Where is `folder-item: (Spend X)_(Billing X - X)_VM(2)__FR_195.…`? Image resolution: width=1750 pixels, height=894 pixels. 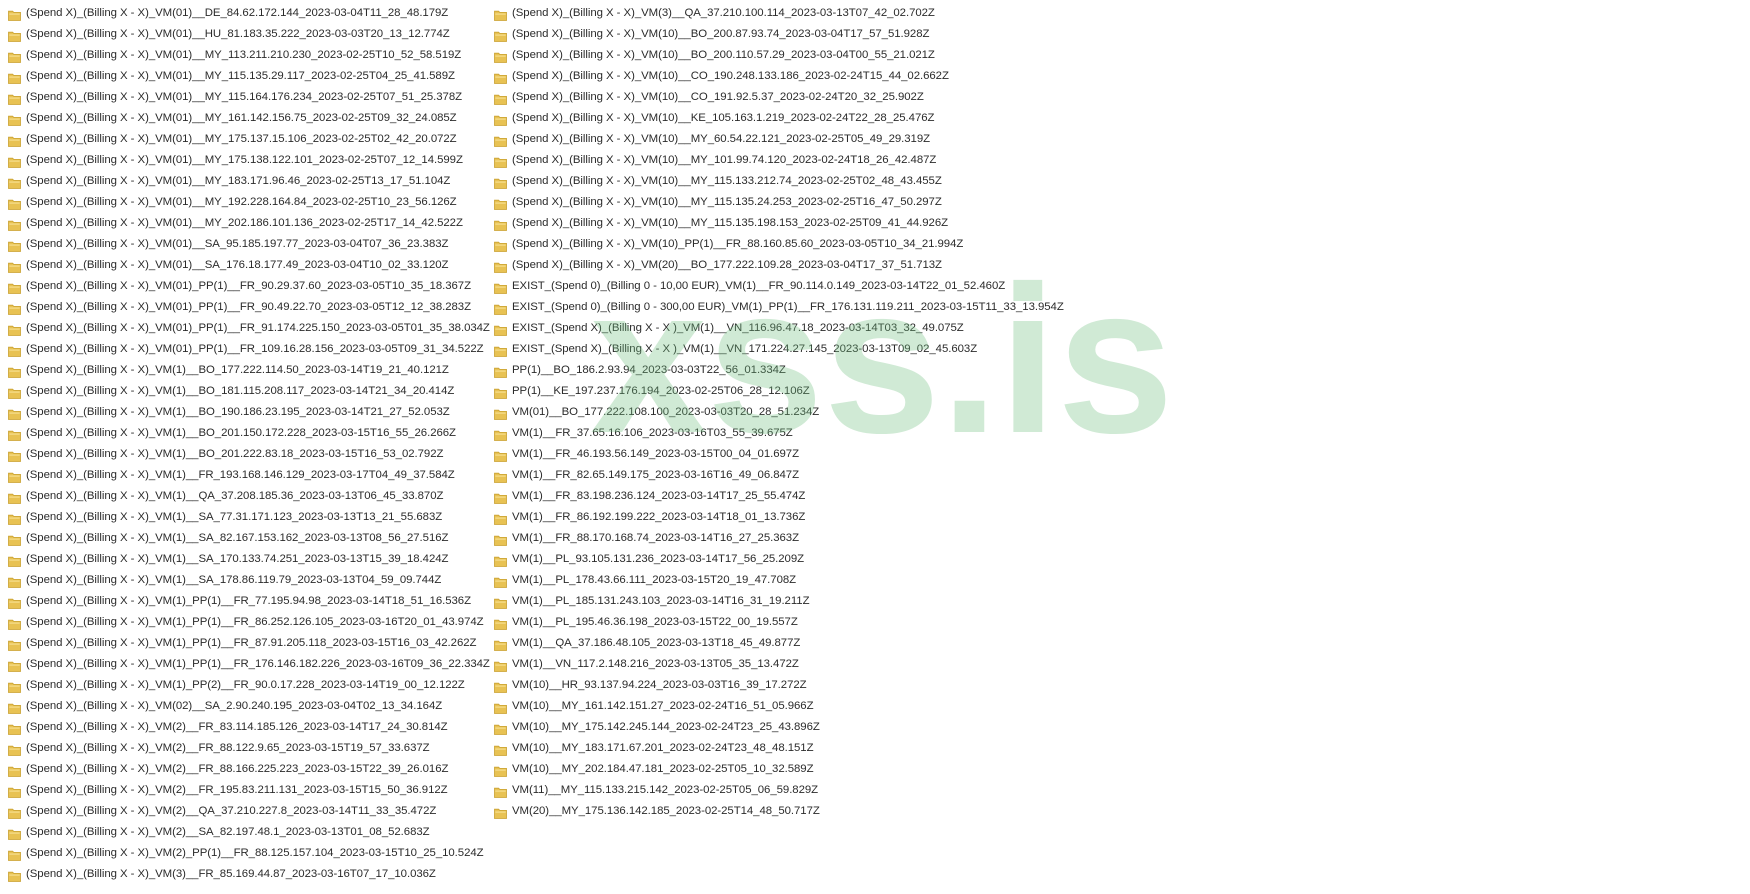
folder-item: (Spend X)_(Billing X - X)_VM(2)__FR_195.… is located at coordinates (251, 790).